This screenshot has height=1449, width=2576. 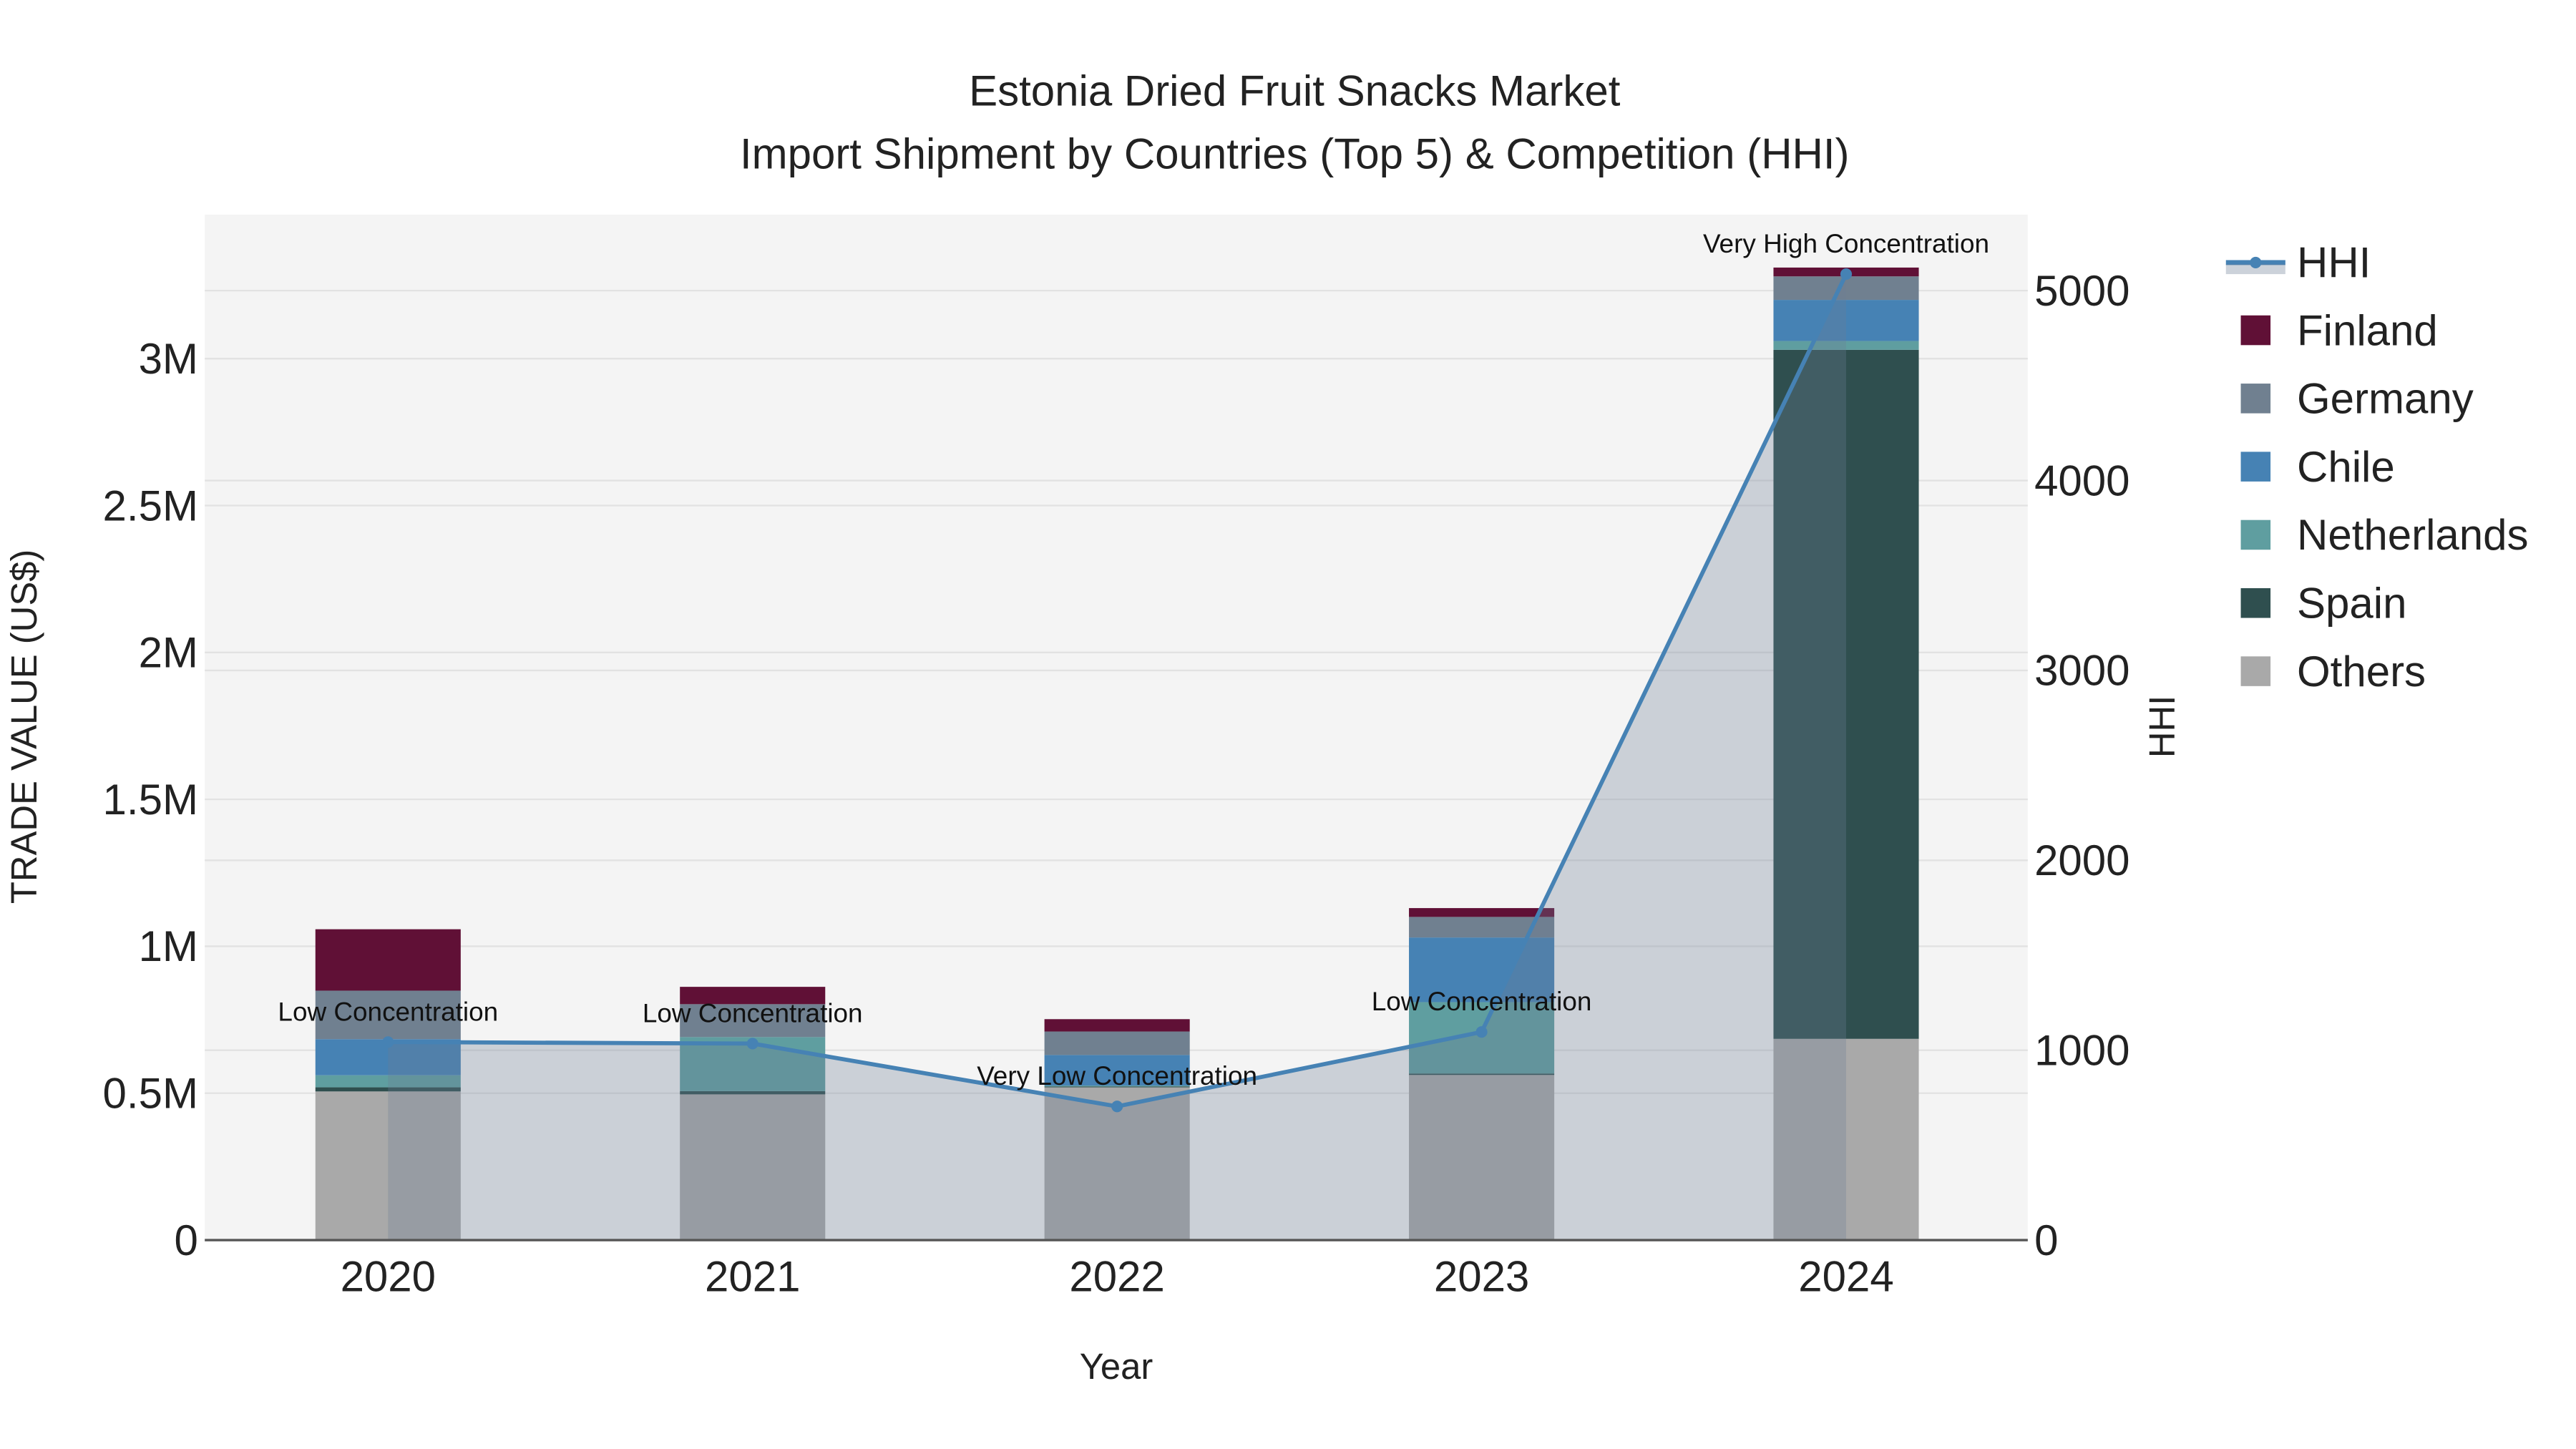 I want to click on x-tick-label: 2020, so click(x=389, y=1277).